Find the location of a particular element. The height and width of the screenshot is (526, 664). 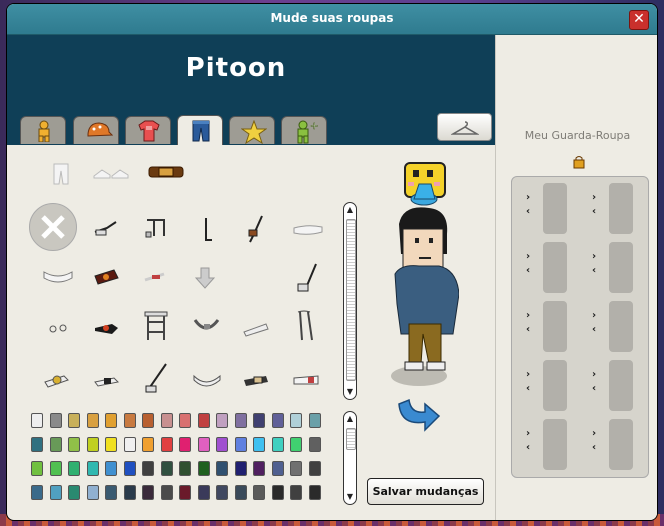

items-scroll-thumb is located at coordinates (351, 300).